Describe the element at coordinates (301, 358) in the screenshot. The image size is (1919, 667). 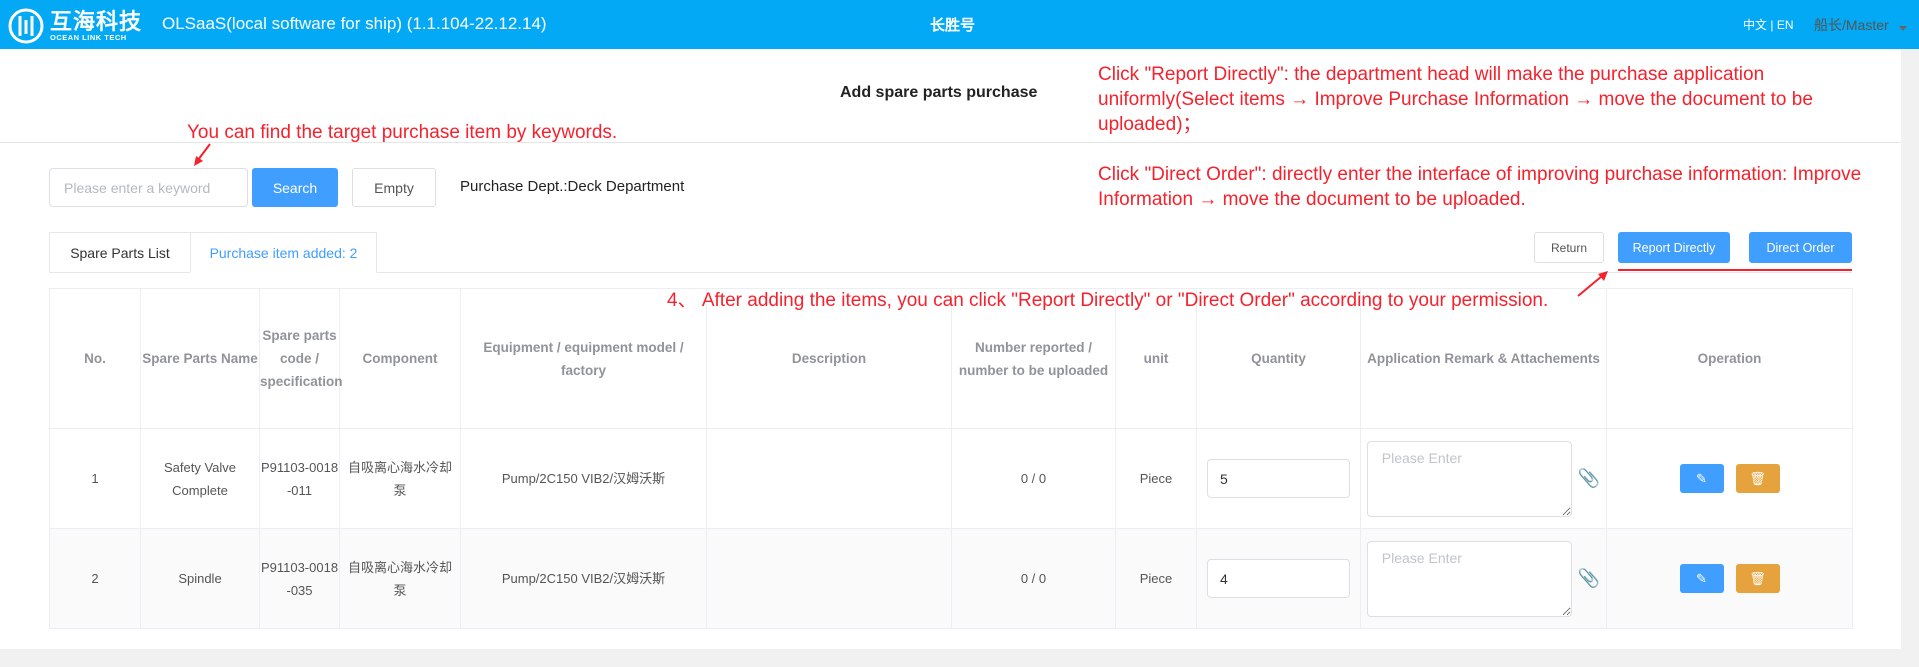
I see `col-code: Spare parts code / specification` at that location.